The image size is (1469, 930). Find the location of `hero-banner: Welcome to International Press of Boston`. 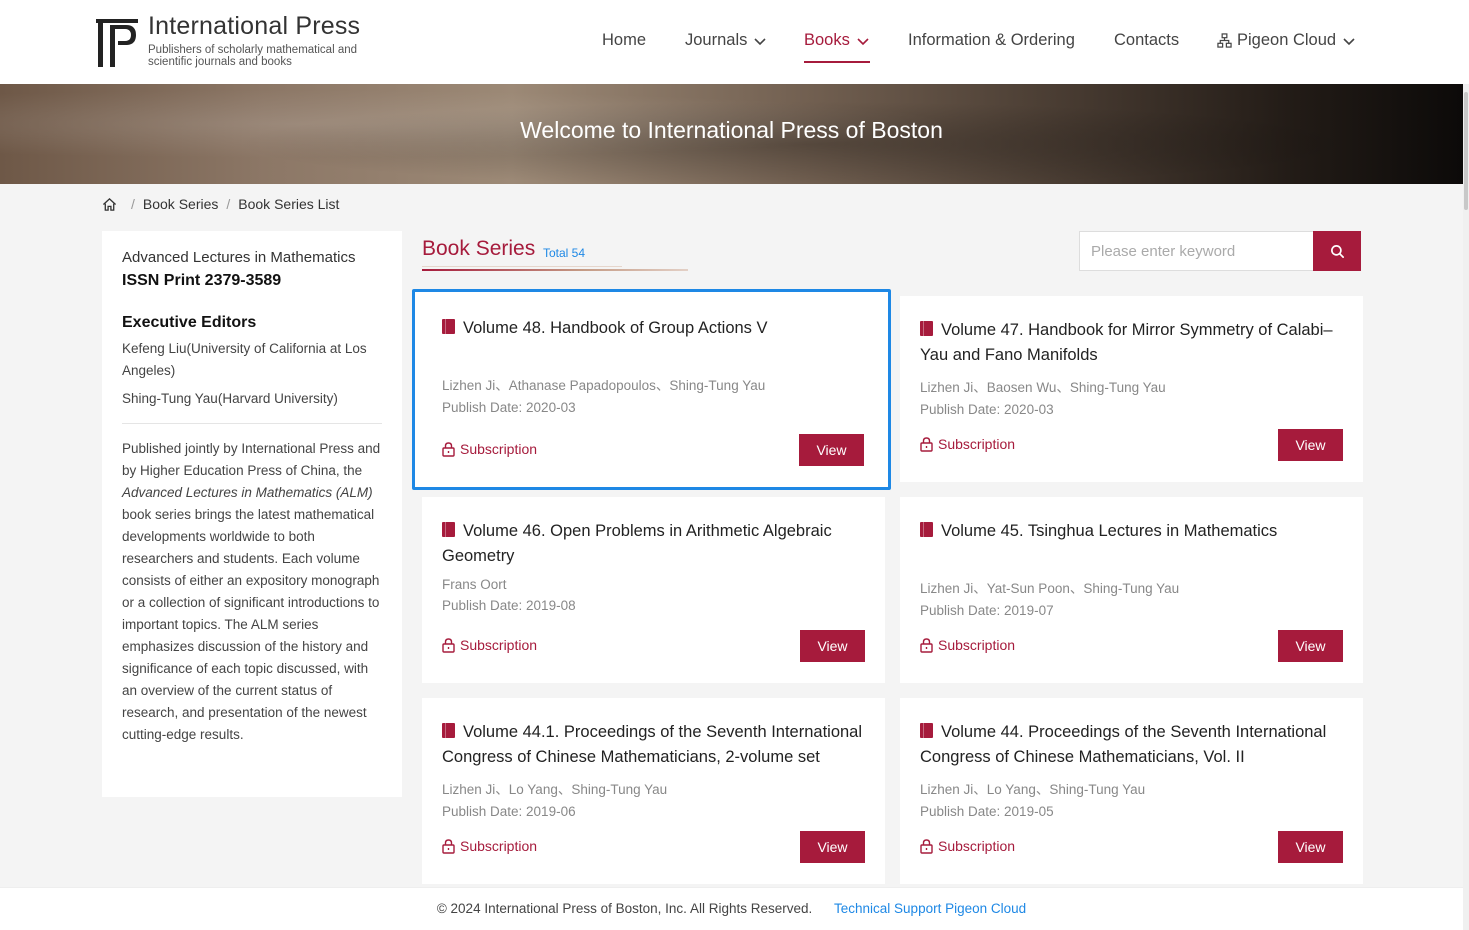

hero-banner: Welcome to International Press of Boston is located at coordinates (731, 134).